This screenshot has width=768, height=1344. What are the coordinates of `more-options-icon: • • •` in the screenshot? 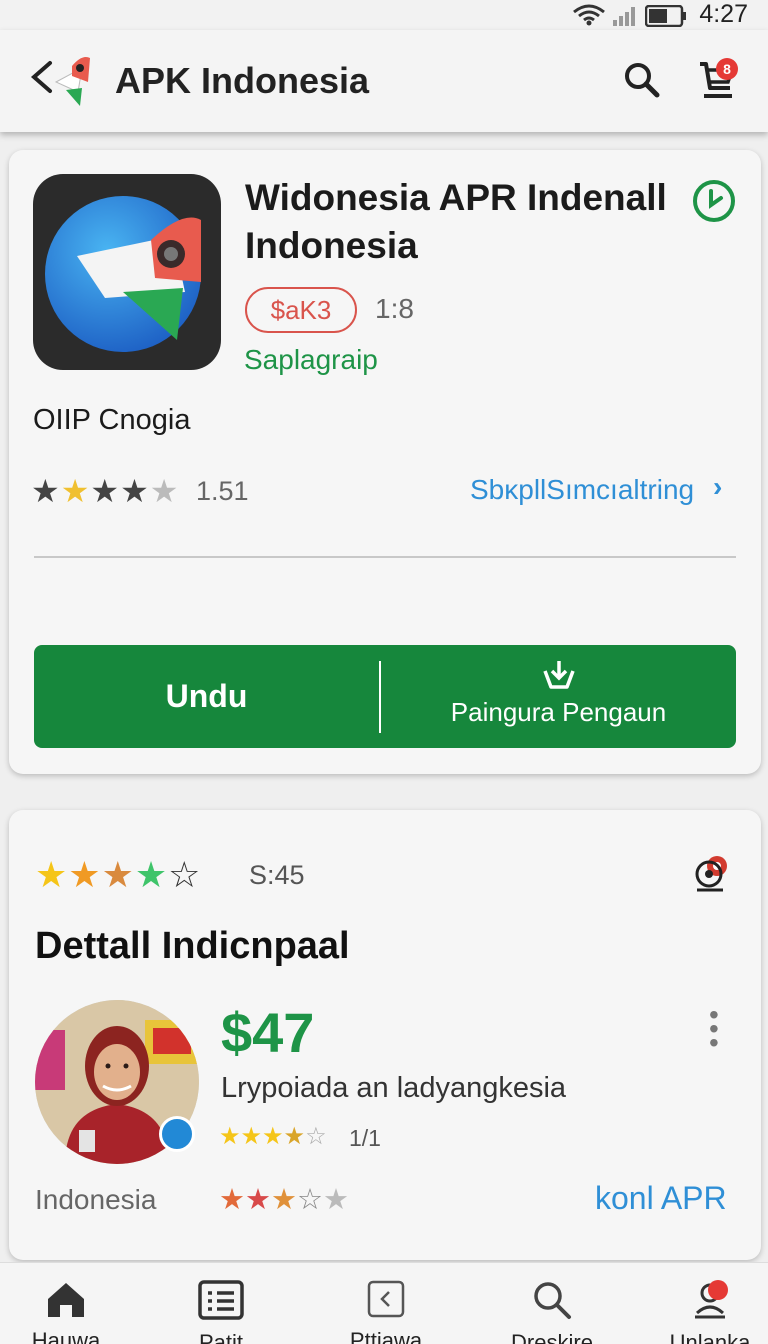 It's located at (714, 1029).